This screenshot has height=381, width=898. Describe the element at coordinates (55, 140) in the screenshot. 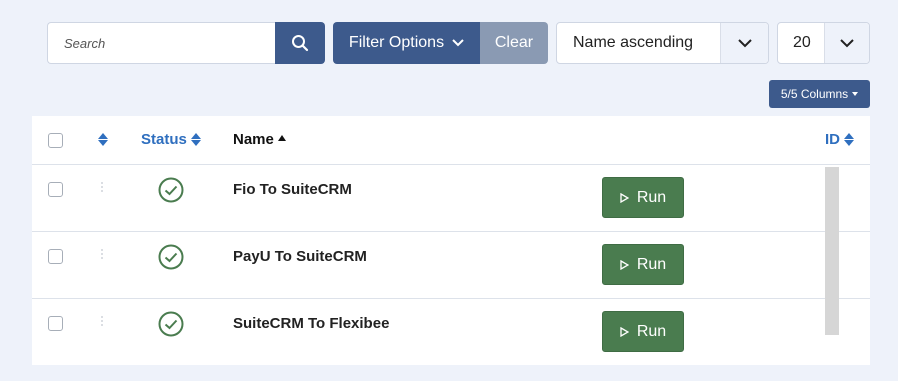

I see `select-all-checkbox` at that location.